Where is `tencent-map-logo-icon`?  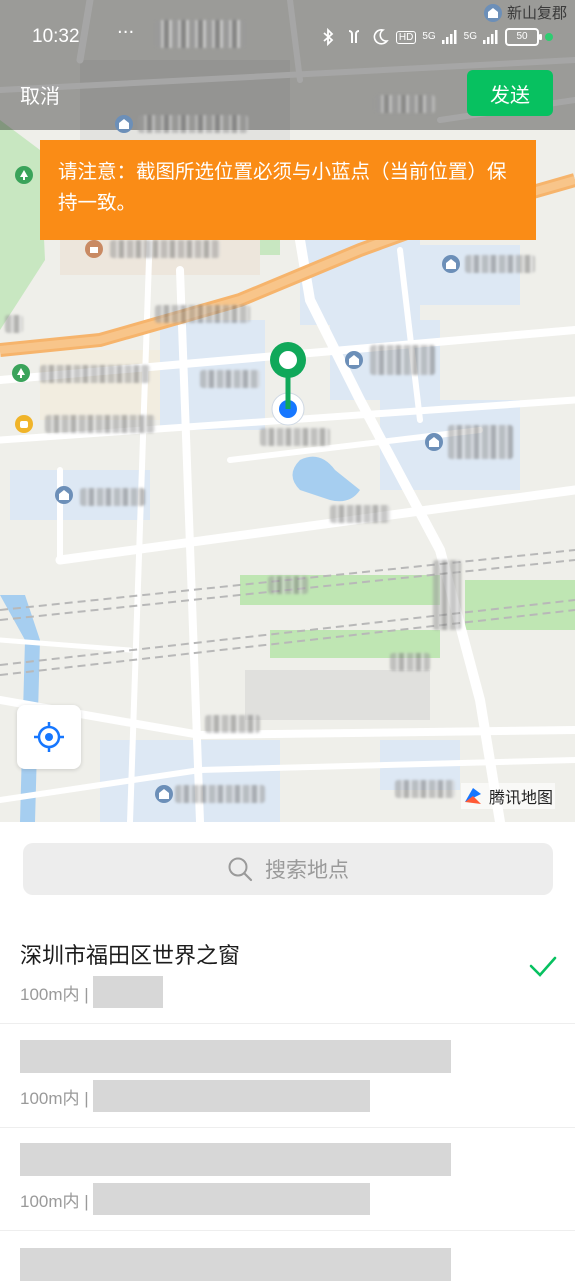
tencent-map-logo-icon is located at coordinates (473, 796).